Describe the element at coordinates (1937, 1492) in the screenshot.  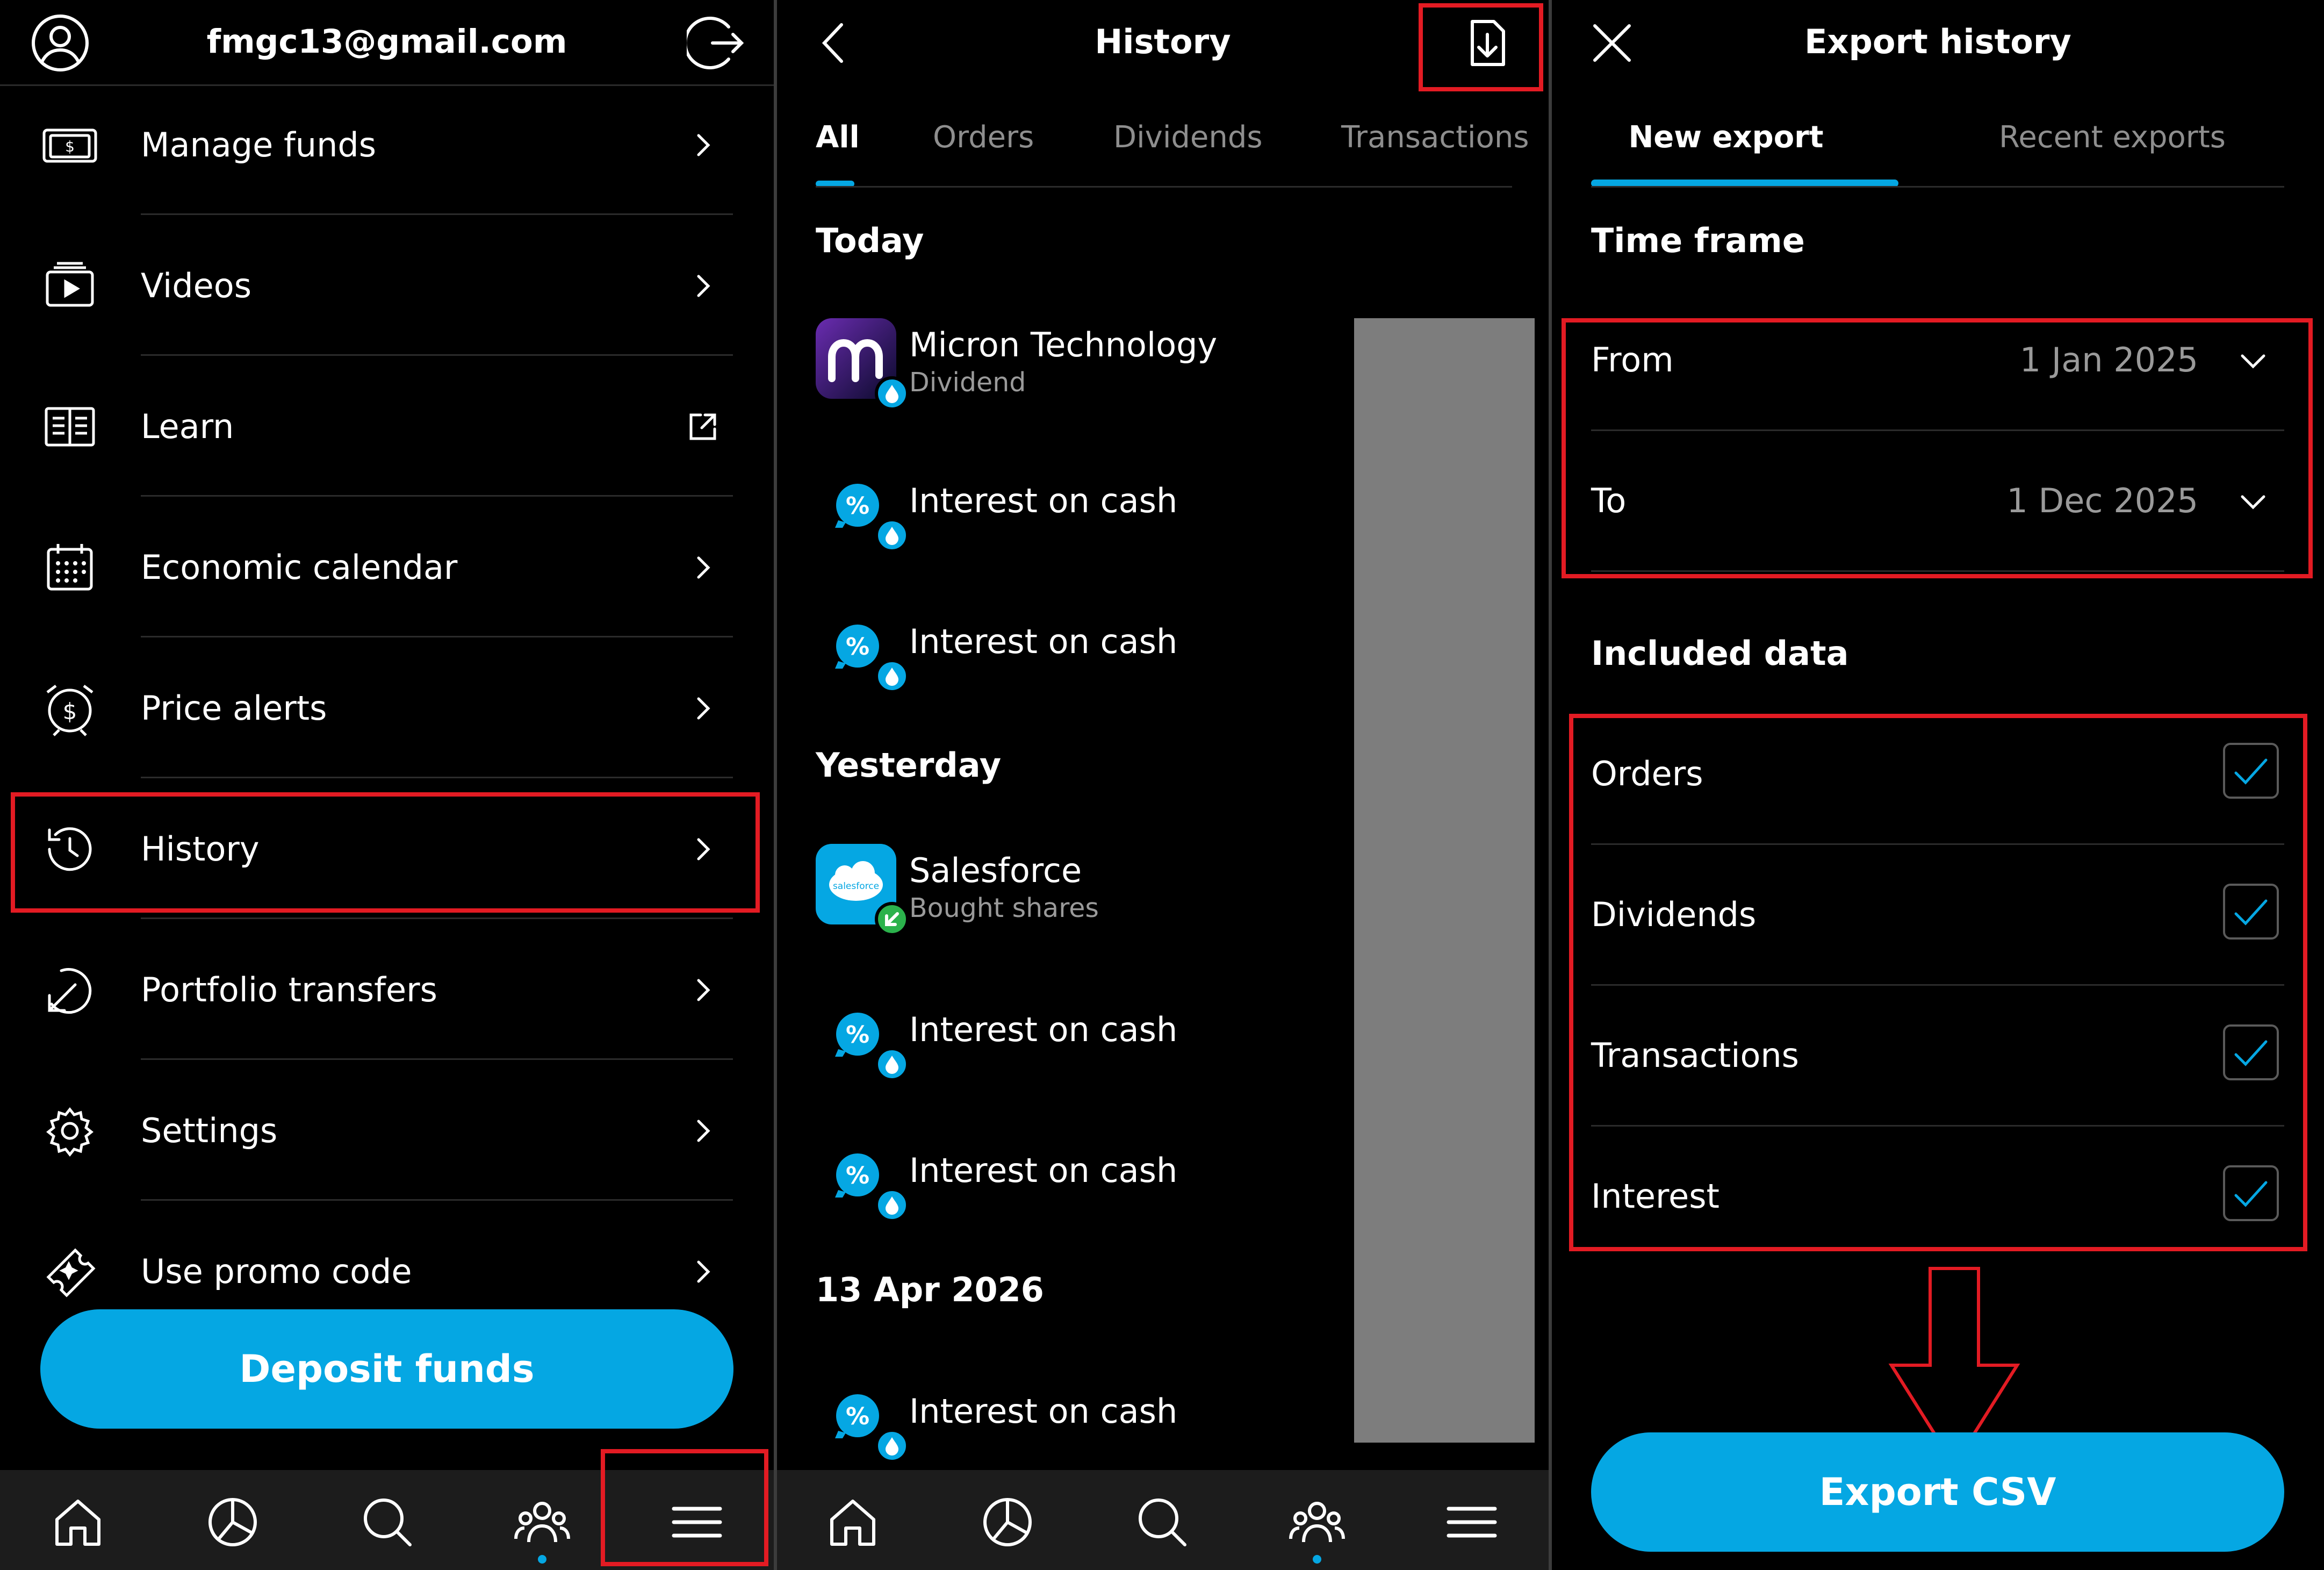
I see `export-csv-button: Export CSV` at that location.